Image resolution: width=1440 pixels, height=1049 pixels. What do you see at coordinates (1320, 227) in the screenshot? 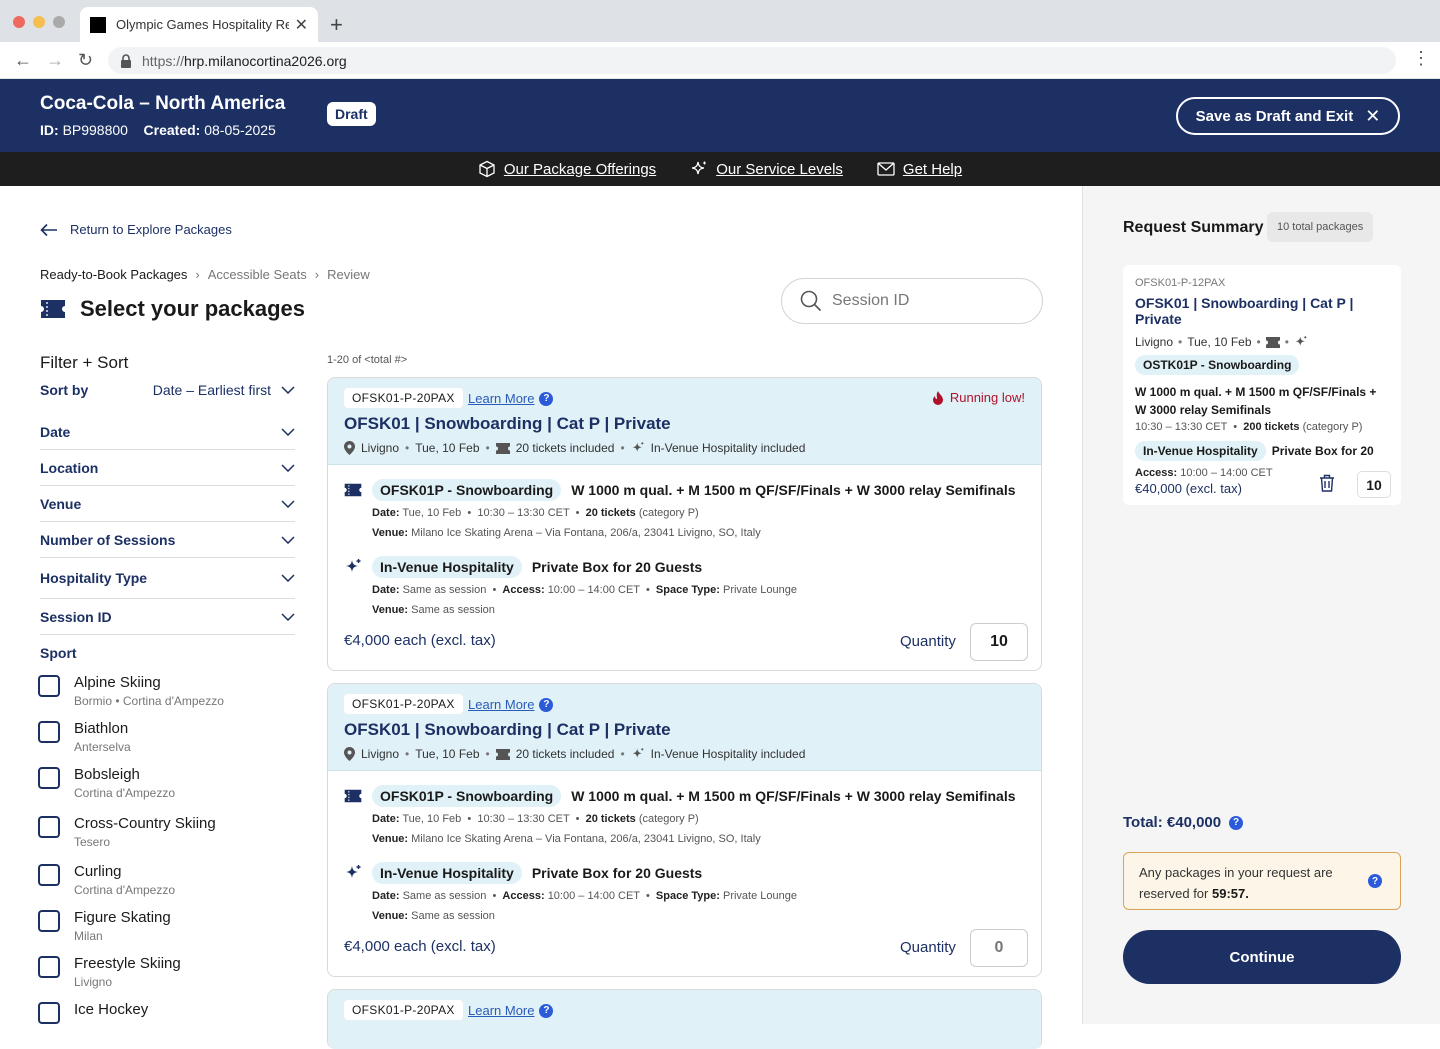
I see `total-packages-badge: 10 total packages` at bounding box center [1320, 227].